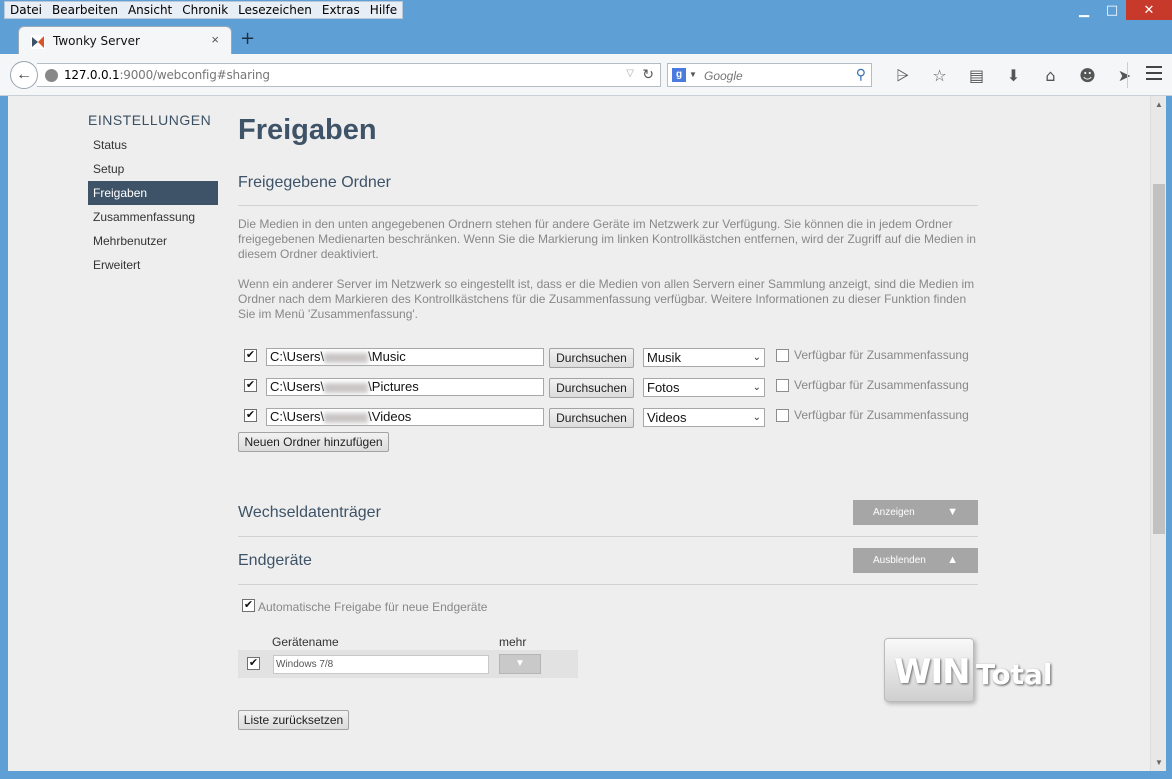  What do you see at coordinates (667, 417) in the screenshot?
I see `media-type-value: Videos` at bounding box center [667, 417].